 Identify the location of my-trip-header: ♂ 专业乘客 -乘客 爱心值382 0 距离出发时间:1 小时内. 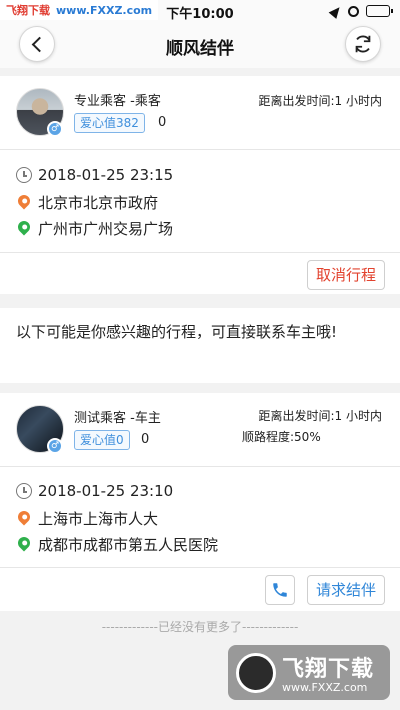
(200, 113).